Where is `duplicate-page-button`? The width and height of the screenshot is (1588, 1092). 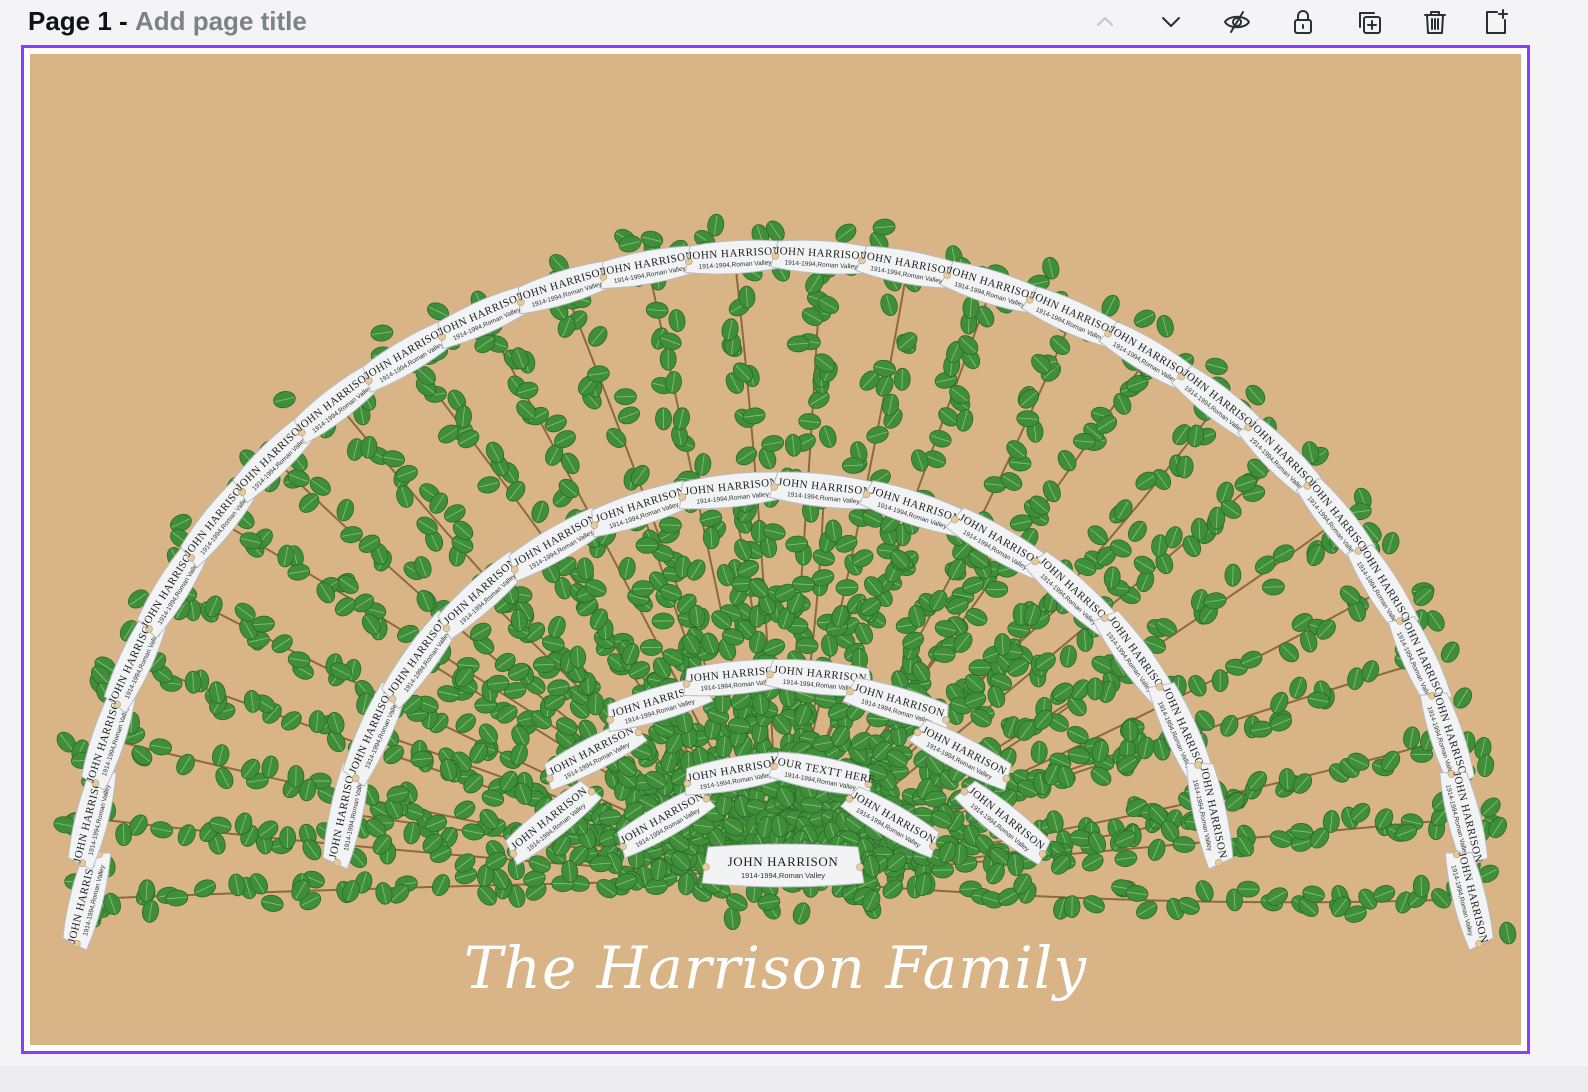
duplicate-page-button is located at coordinates (1369, 22).